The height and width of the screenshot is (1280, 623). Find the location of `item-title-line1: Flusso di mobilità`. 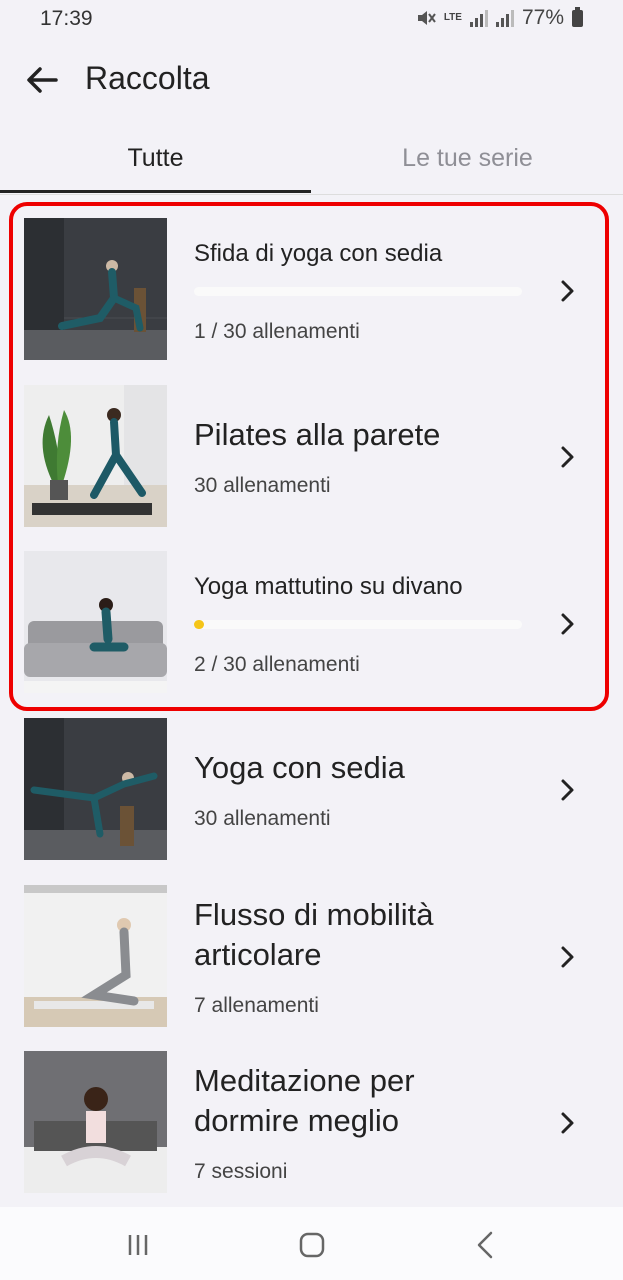

item-title-line1: Flusso di mobilità is located at coordinates (314, 914).